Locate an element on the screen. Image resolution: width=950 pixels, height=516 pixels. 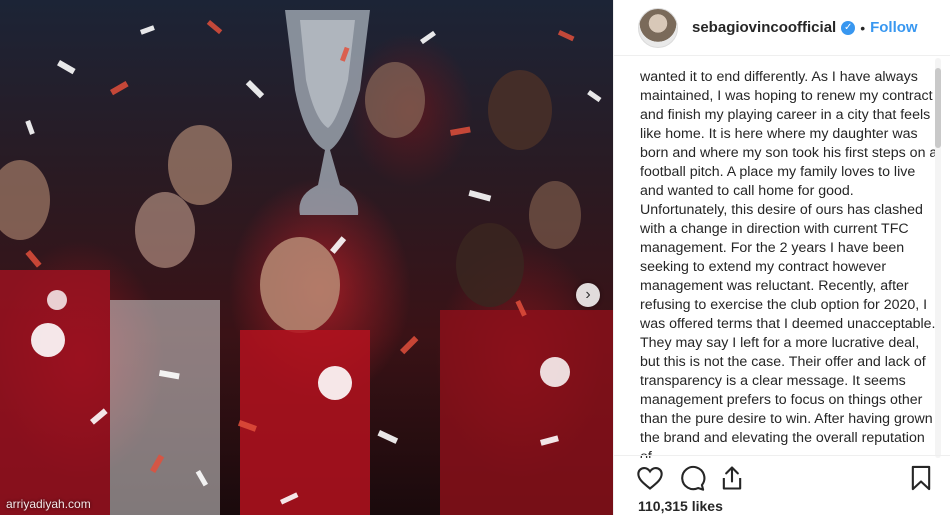
chevron-right-icon: › is located at coordinates (588, 294).